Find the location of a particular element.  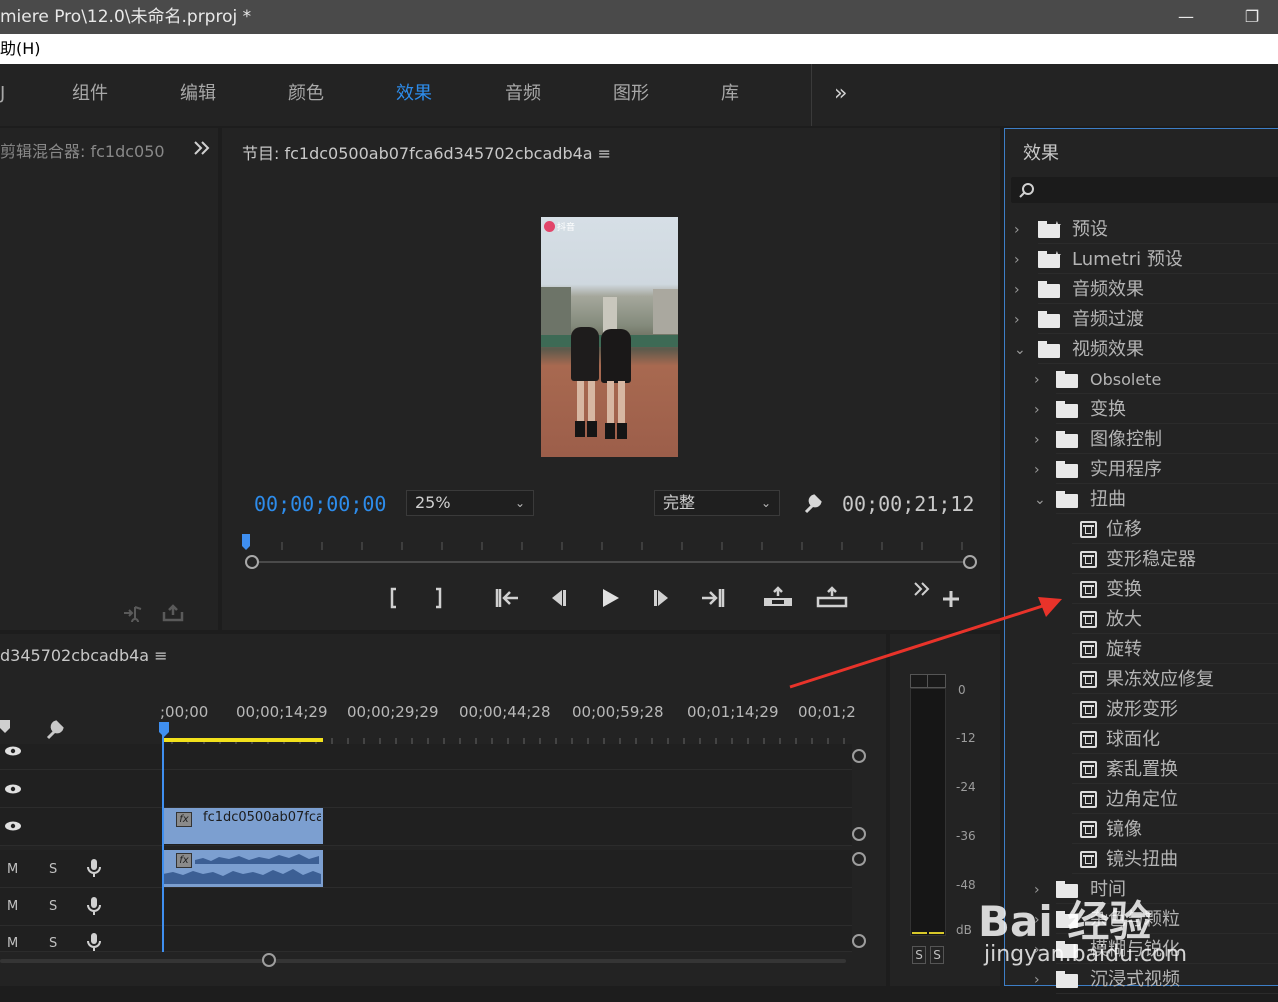

tab-libraries: 库 is located at coordinates (730, 95).